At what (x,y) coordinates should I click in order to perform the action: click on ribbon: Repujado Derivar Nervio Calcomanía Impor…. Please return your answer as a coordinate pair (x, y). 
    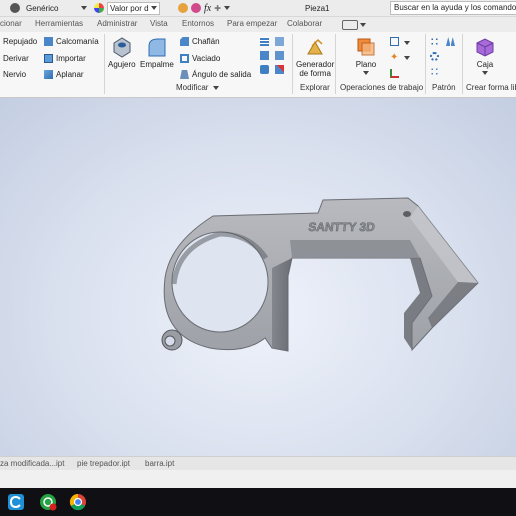
    Looking at the image, I should click on (258, 65).